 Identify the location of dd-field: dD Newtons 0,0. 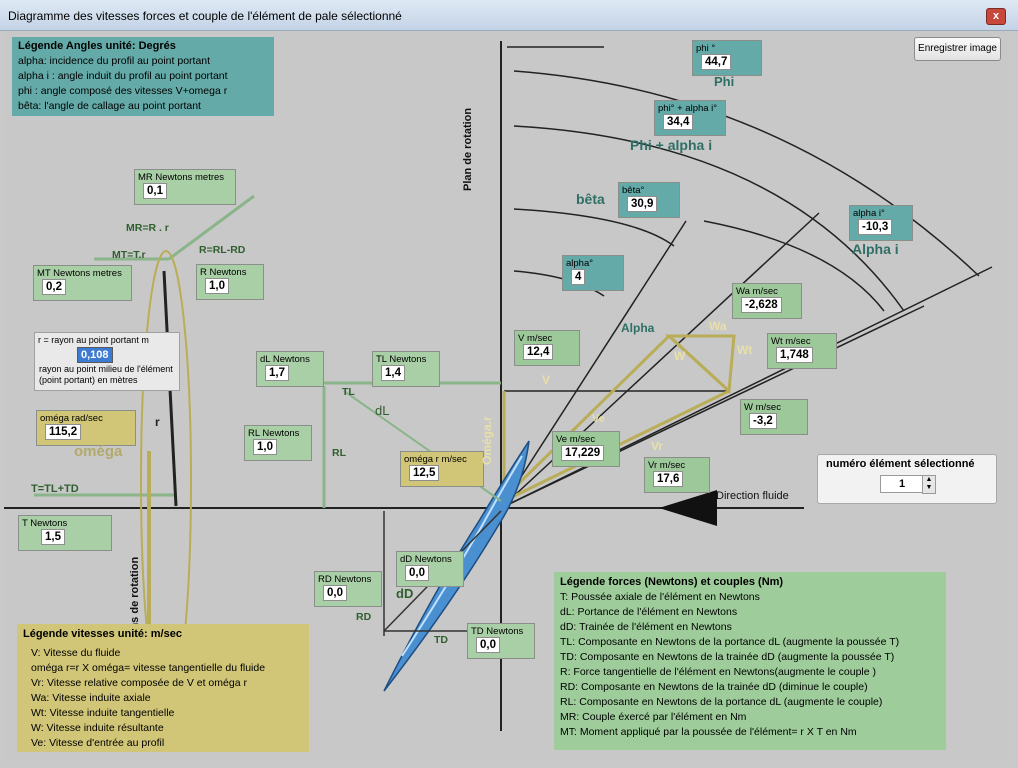
(430, 569).